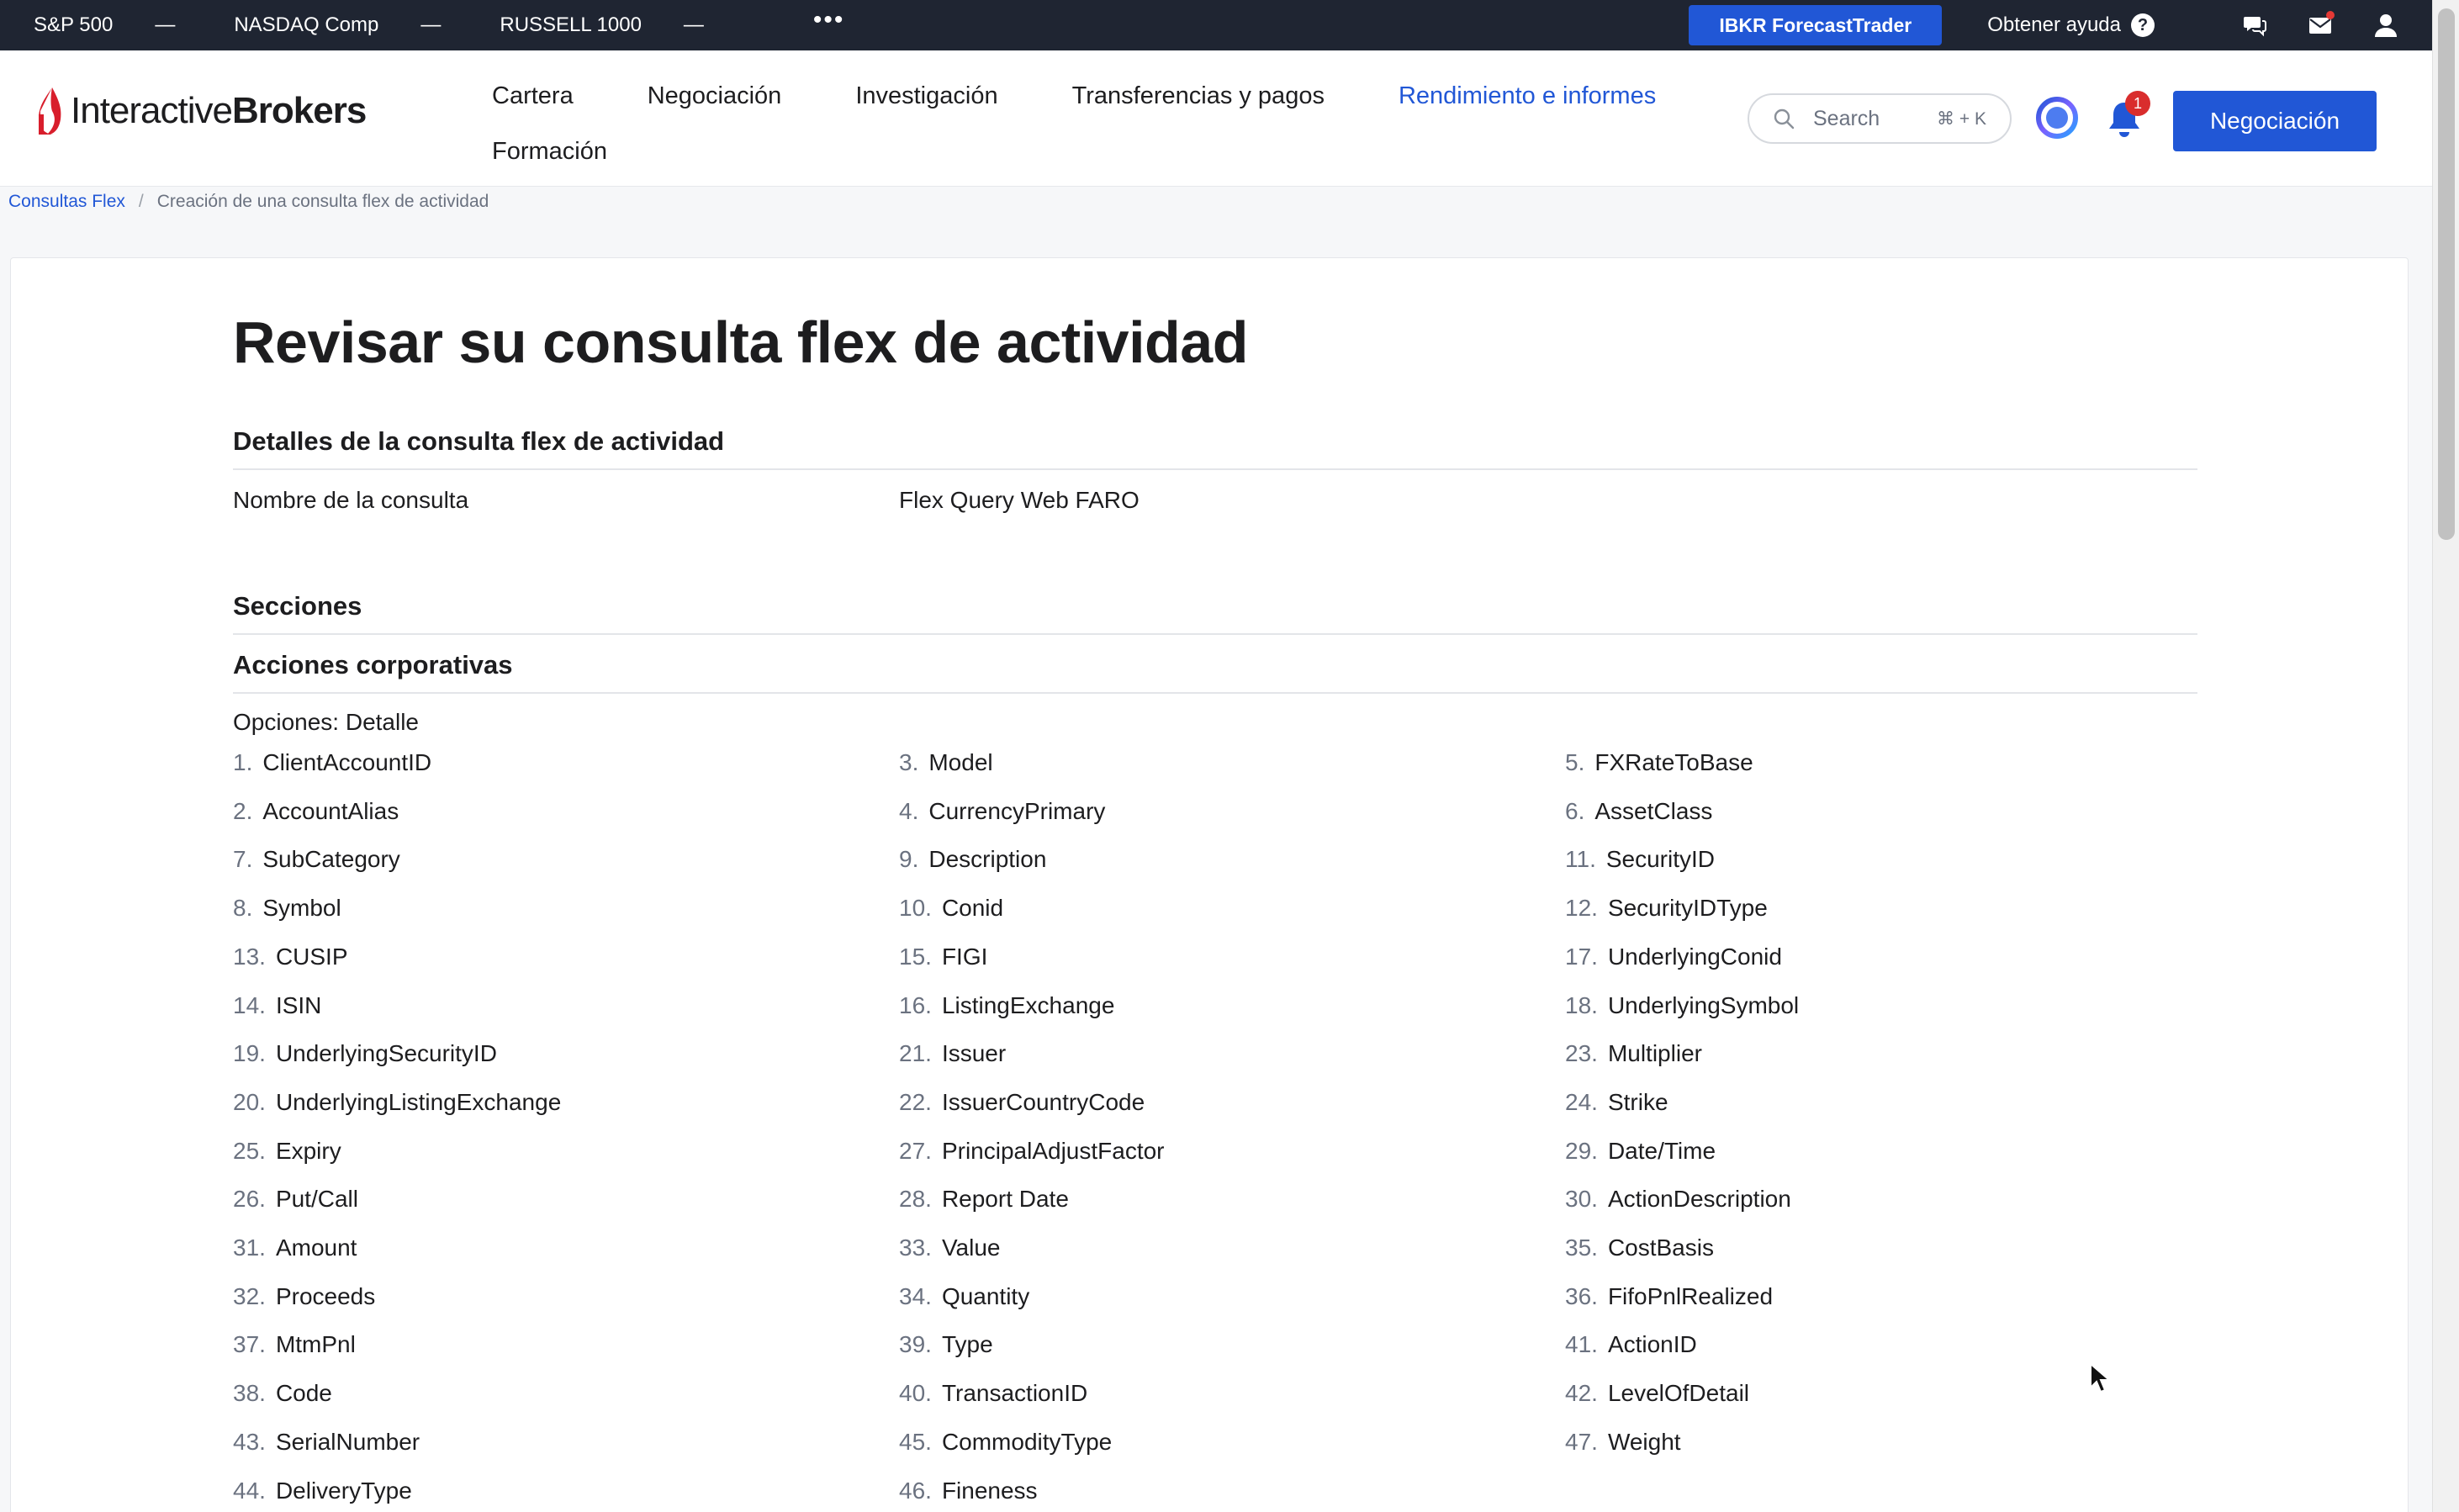  Describe the element at coordinates (250, 956) in the screenshot. I see `field-number: 13.` at that location.